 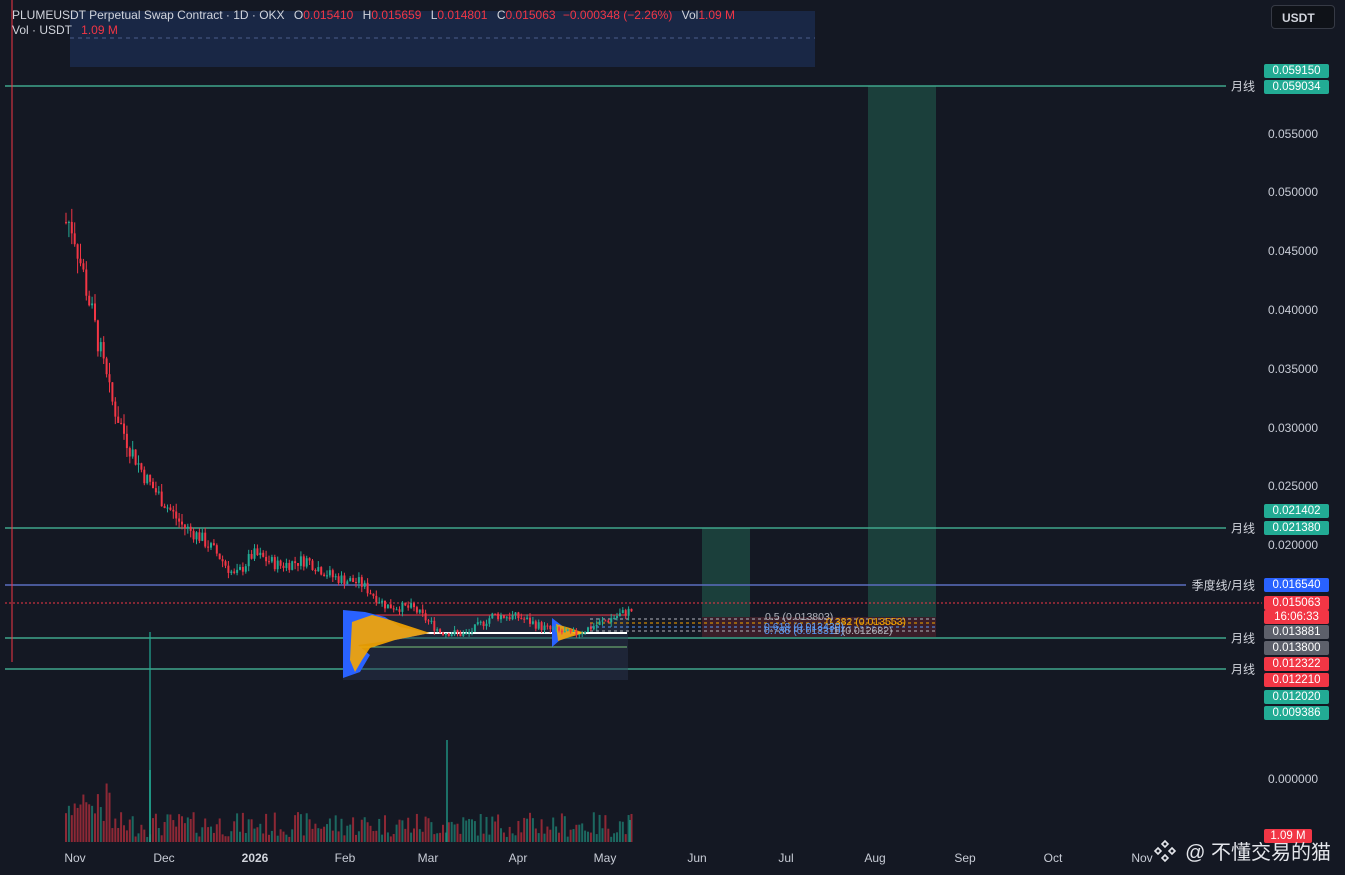 What do you see at coordinates (690, 15) in the screenshot?
I see `vol-label: Vol` at bounding box center [690, 15].